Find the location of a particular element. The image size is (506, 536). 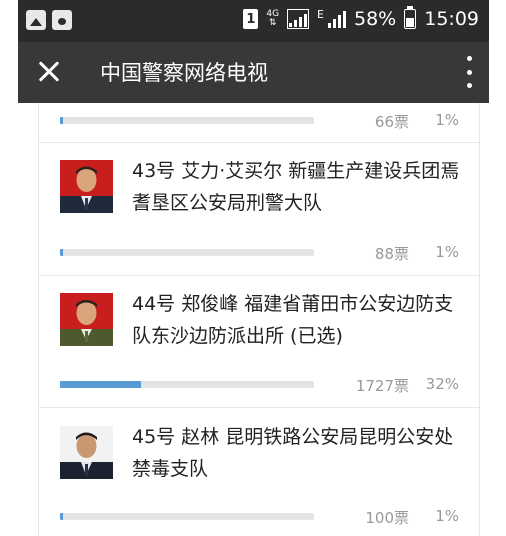

network-type: 4G ⇅ is located at coordinates (272, 19).